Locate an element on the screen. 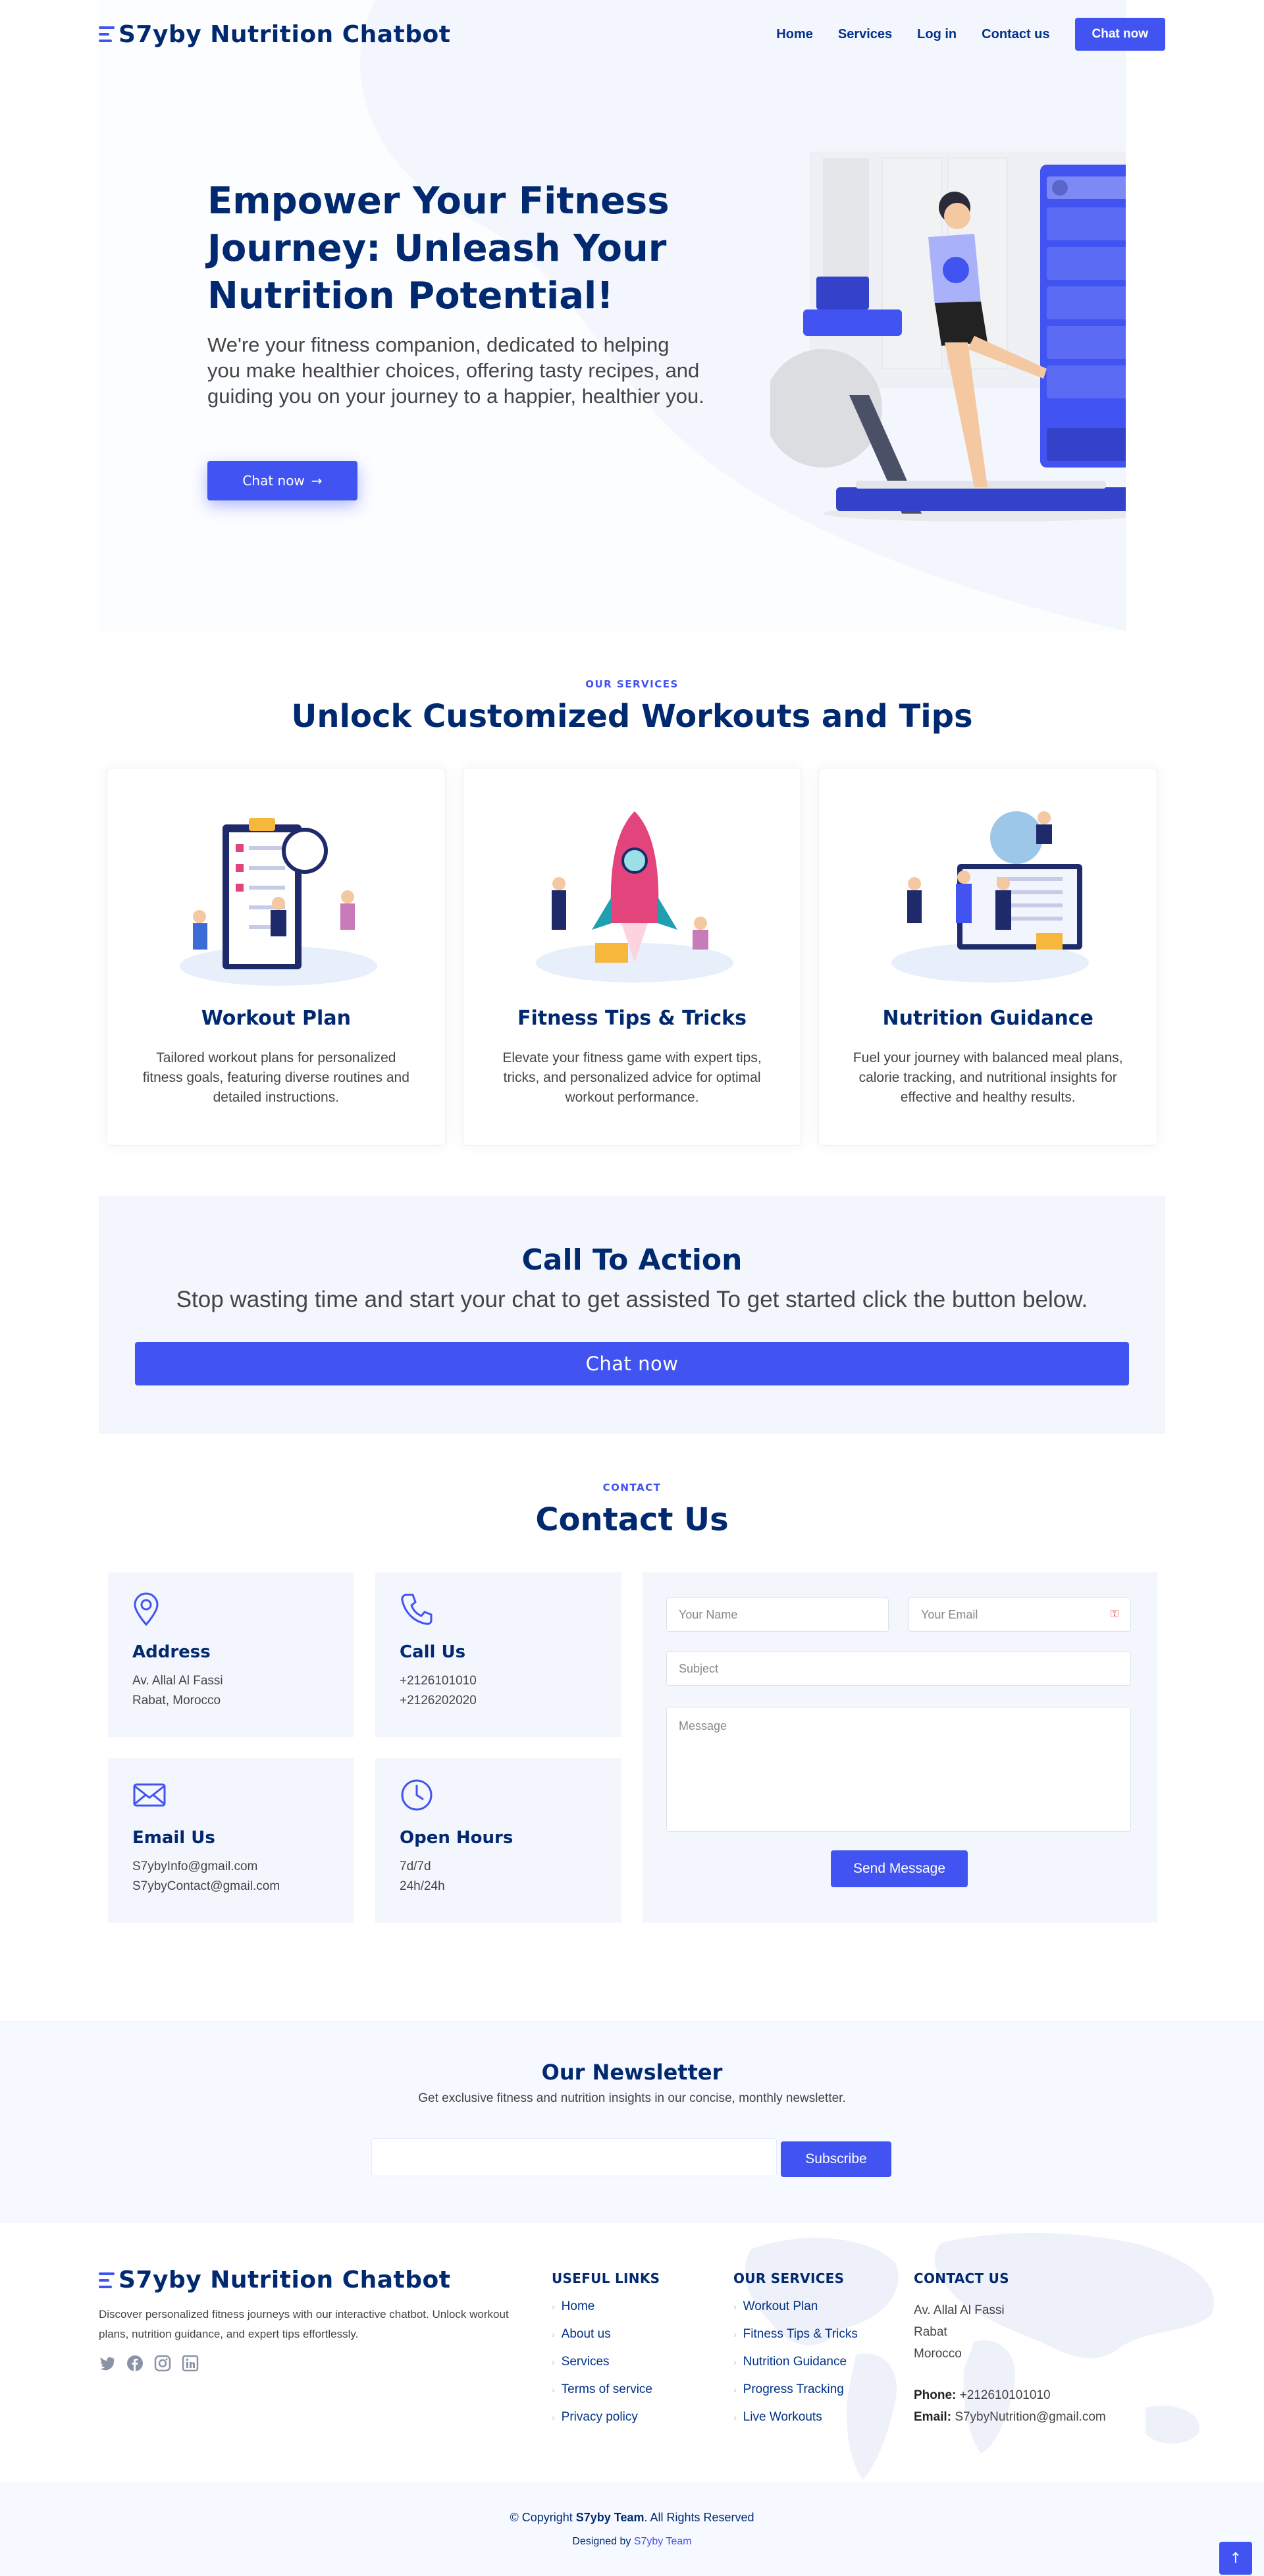 The height and width of the screenshot is (2576, 1264). nav-services: Services is located at coordinates (865, 34).